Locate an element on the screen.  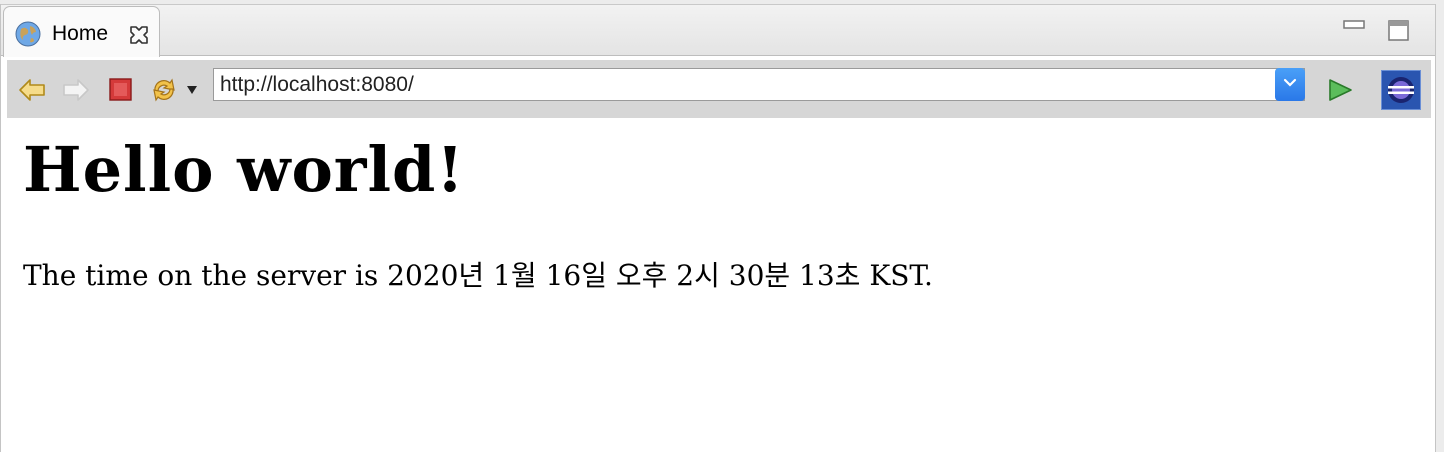
tab-home: Home is located at coordinates (81, 31).